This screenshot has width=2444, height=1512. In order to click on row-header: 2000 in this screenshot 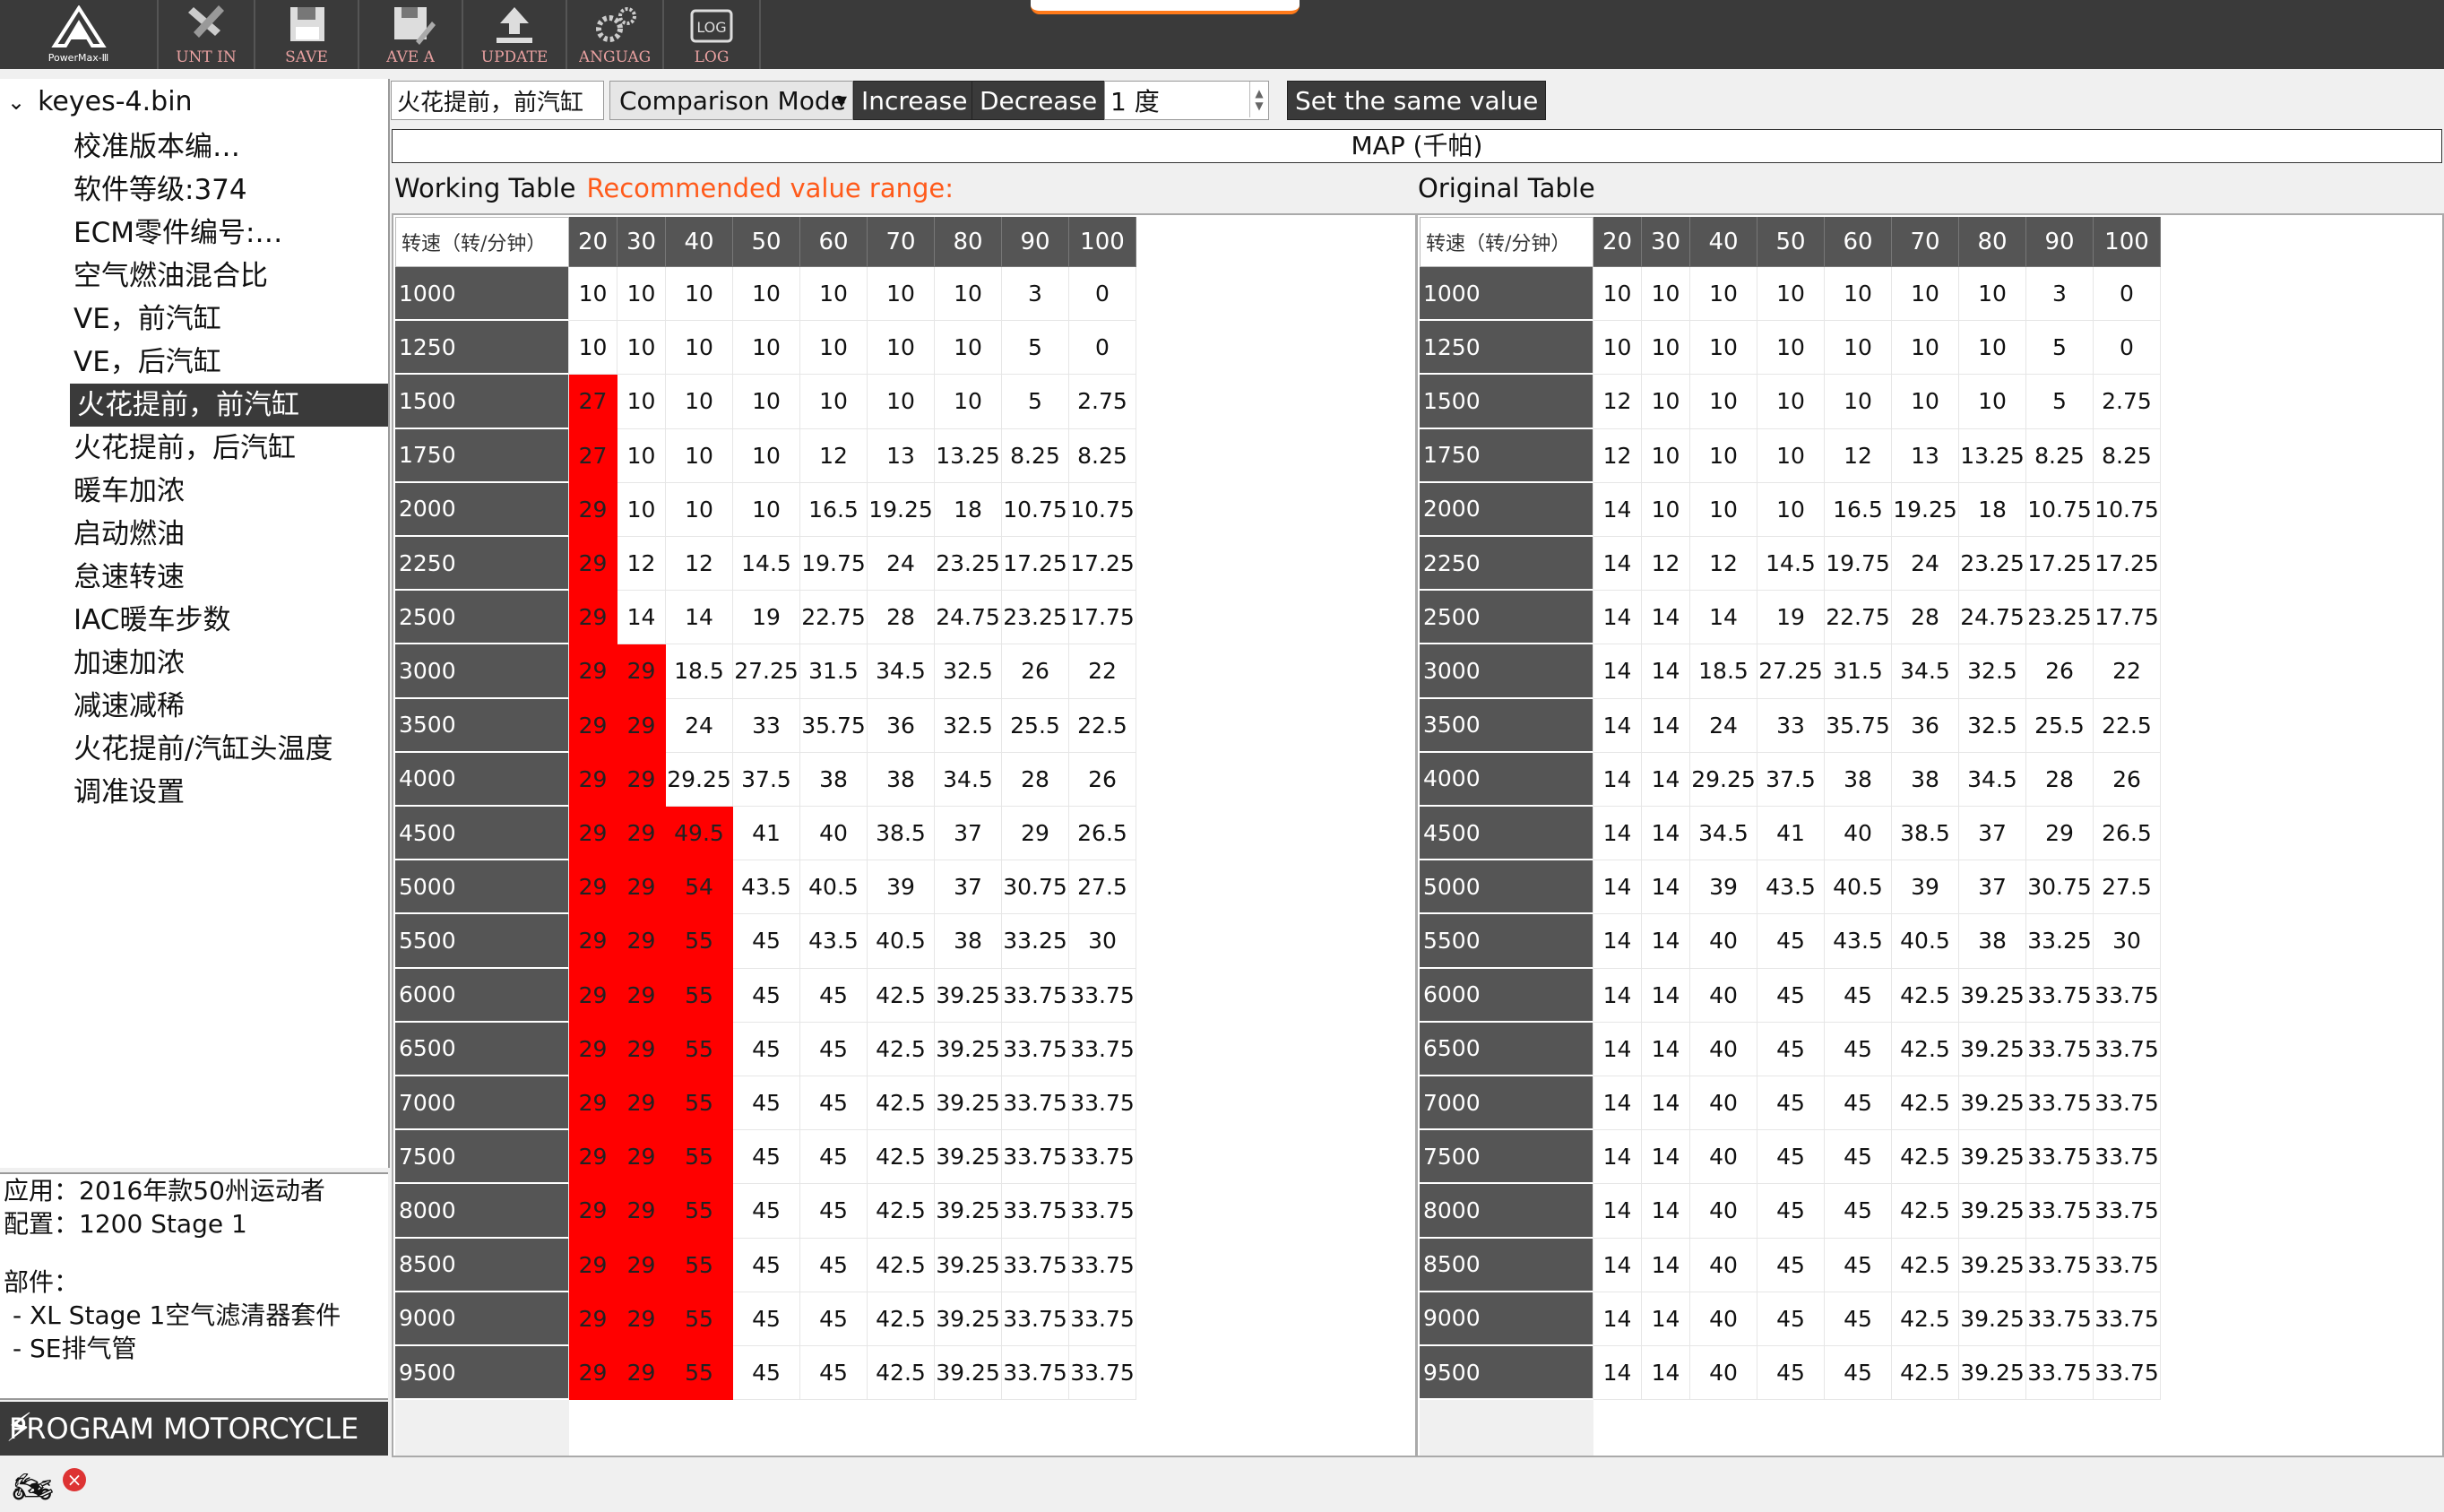, I will do `click(1506, 509)`.